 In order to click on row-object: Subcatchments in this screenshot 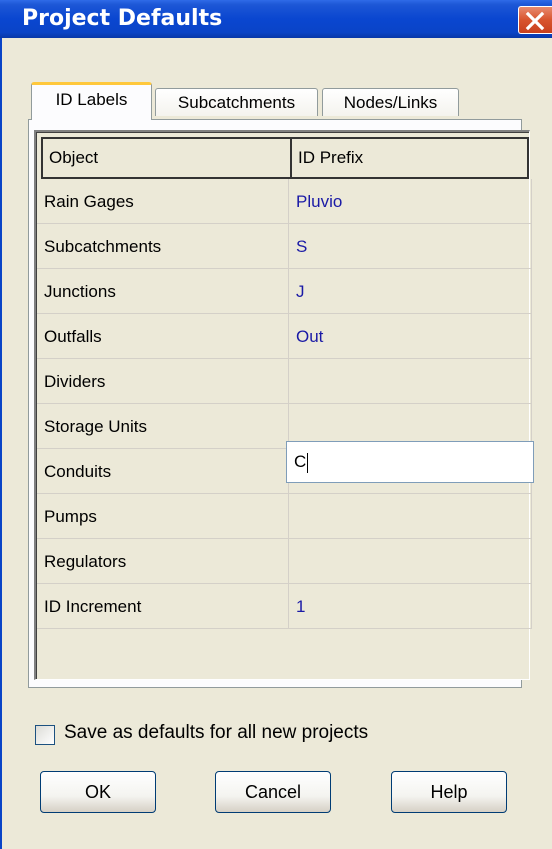, I will do `click(163, 246)`.